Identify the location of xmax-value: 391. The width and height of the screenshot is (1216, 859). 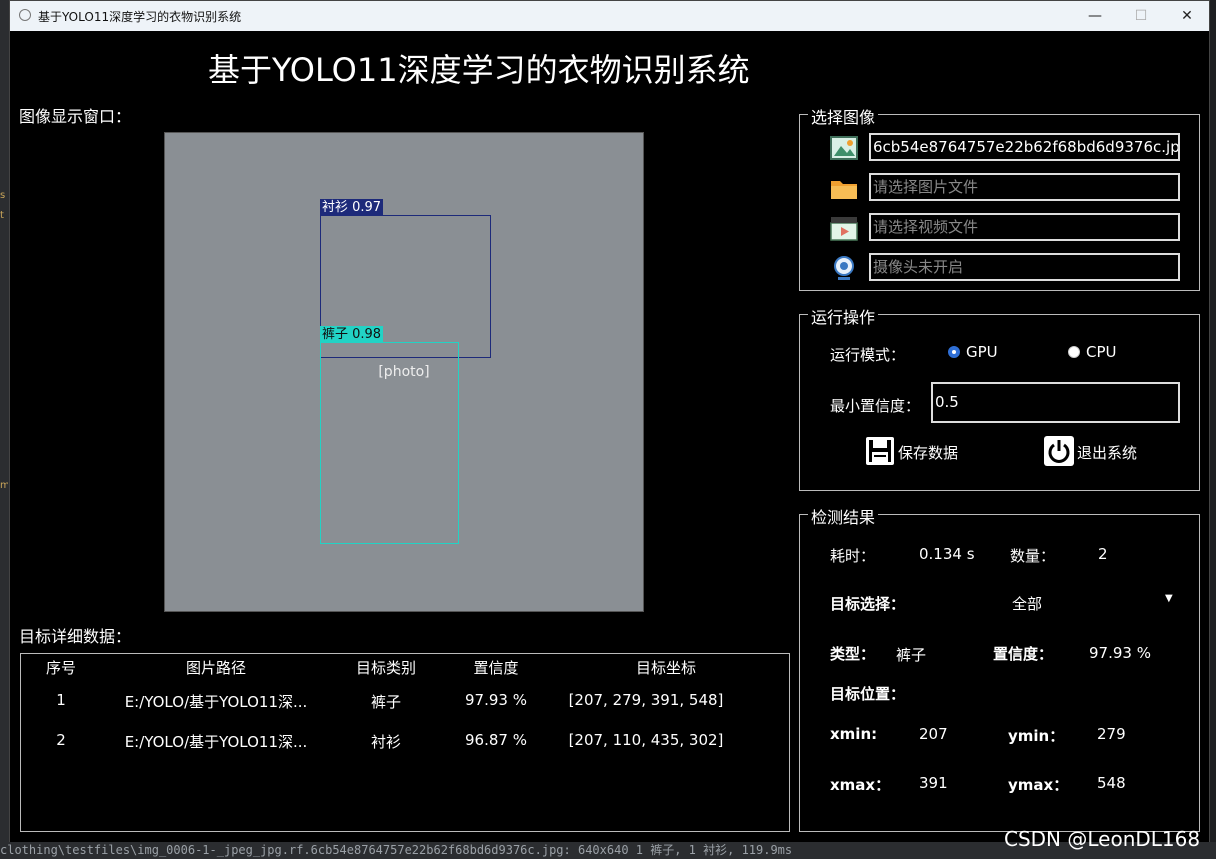
(933, 783).